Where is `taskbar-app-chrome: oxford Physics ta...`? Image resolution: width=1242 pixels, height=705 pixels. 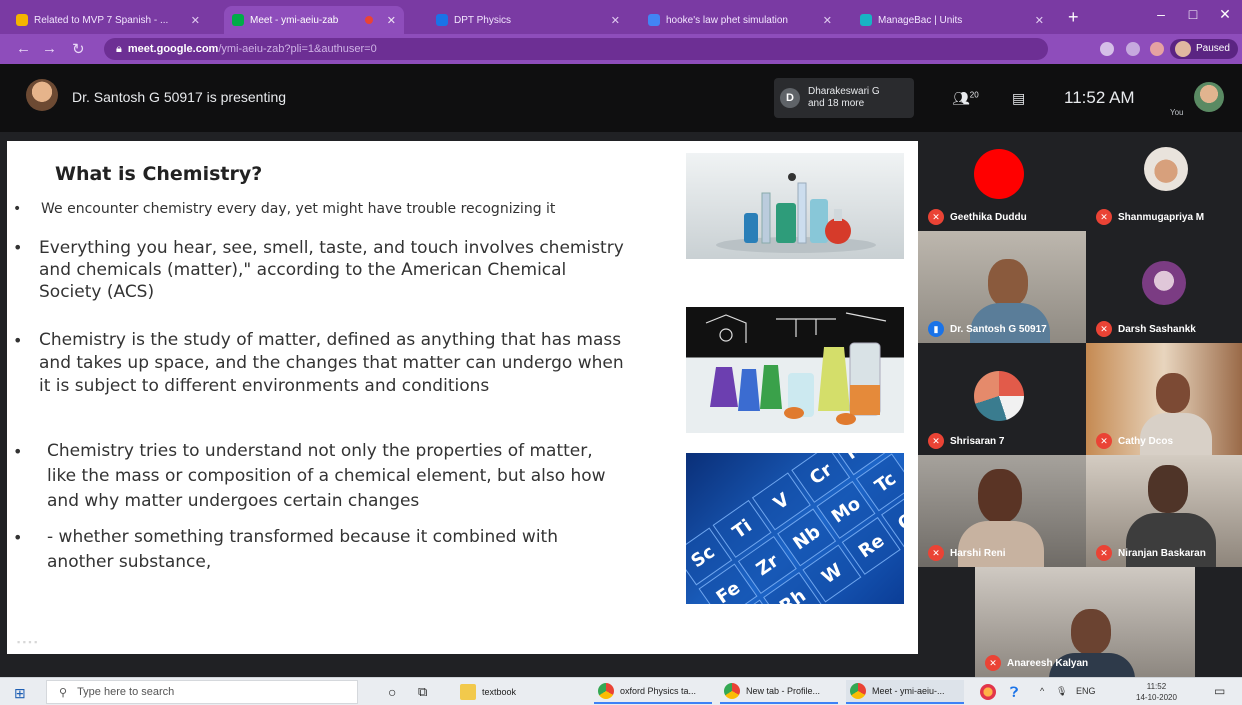 taskbar-app-chrome: oxford Physics ta... is located at coordinates (653, 692).